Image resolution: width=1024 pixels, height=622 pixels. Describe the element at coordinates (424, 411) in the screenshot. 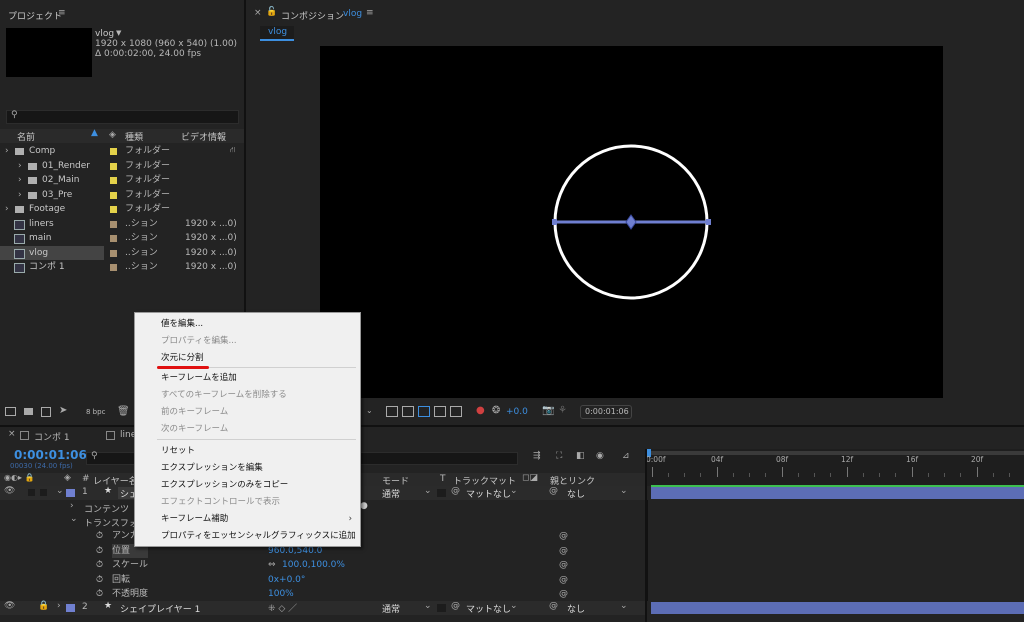

I see `mask-visibility-icon` at that location.